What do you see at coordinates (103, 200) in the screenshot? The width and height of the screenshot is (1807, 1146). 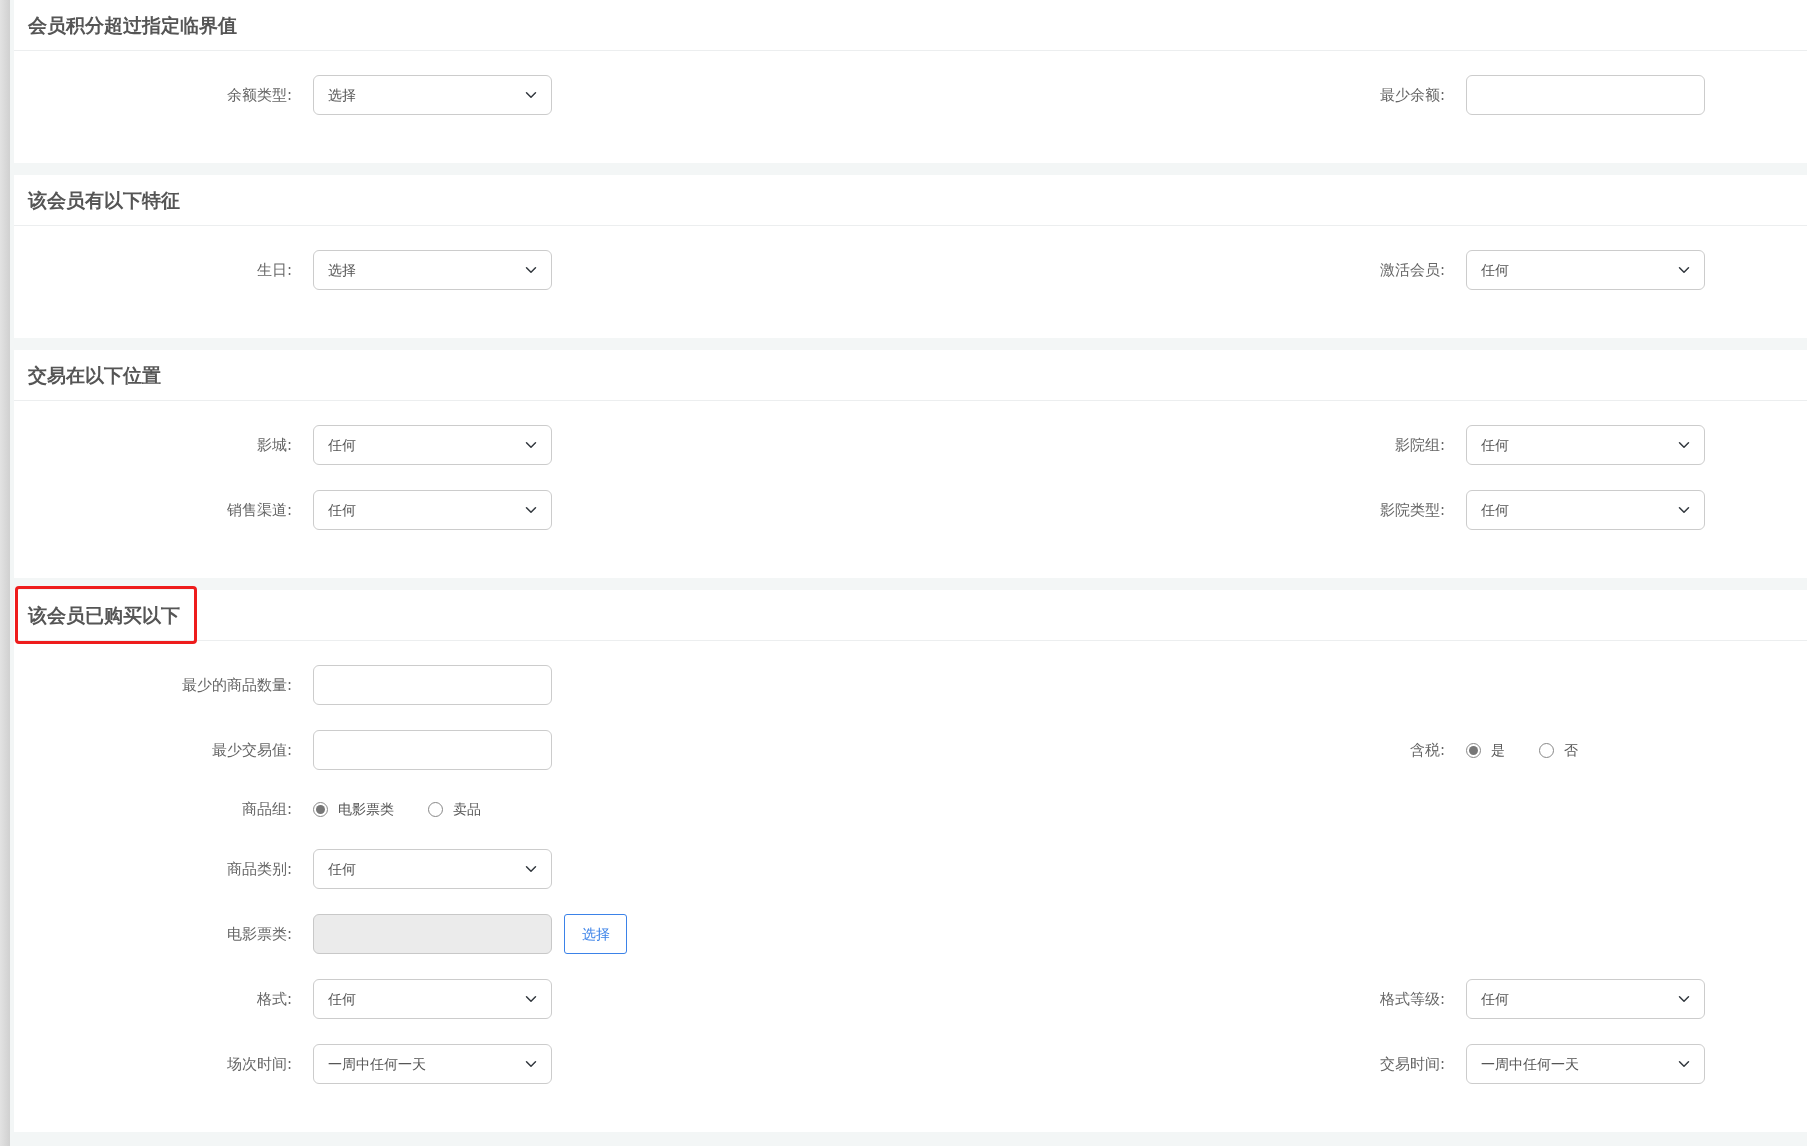 I see `section-title: 该会员有以下特征` at bounding box center [103, 200].